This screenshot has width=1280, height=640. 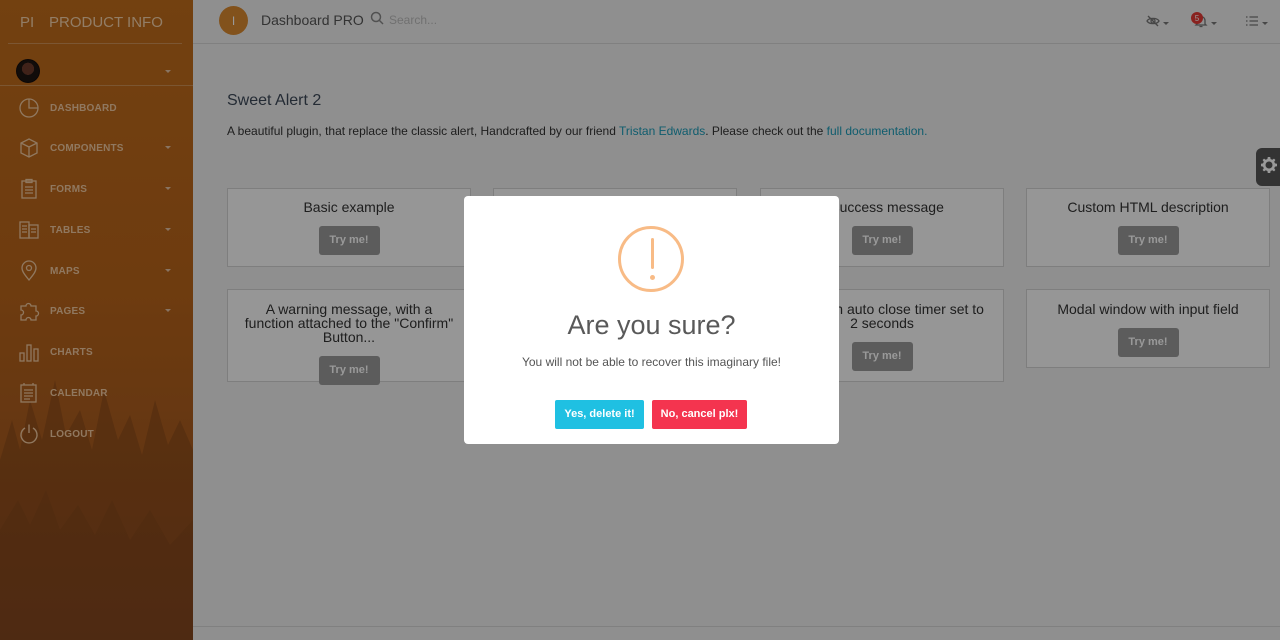 I want to click on warning-icon-dot, so click(x=652, y=277).